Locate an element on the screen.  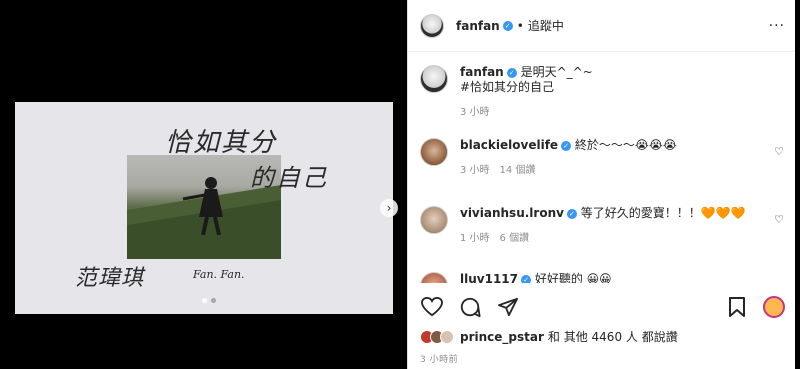
post-header: fanfan ✓ • 追蹤中 ··· is located at coordinates (601, 26).